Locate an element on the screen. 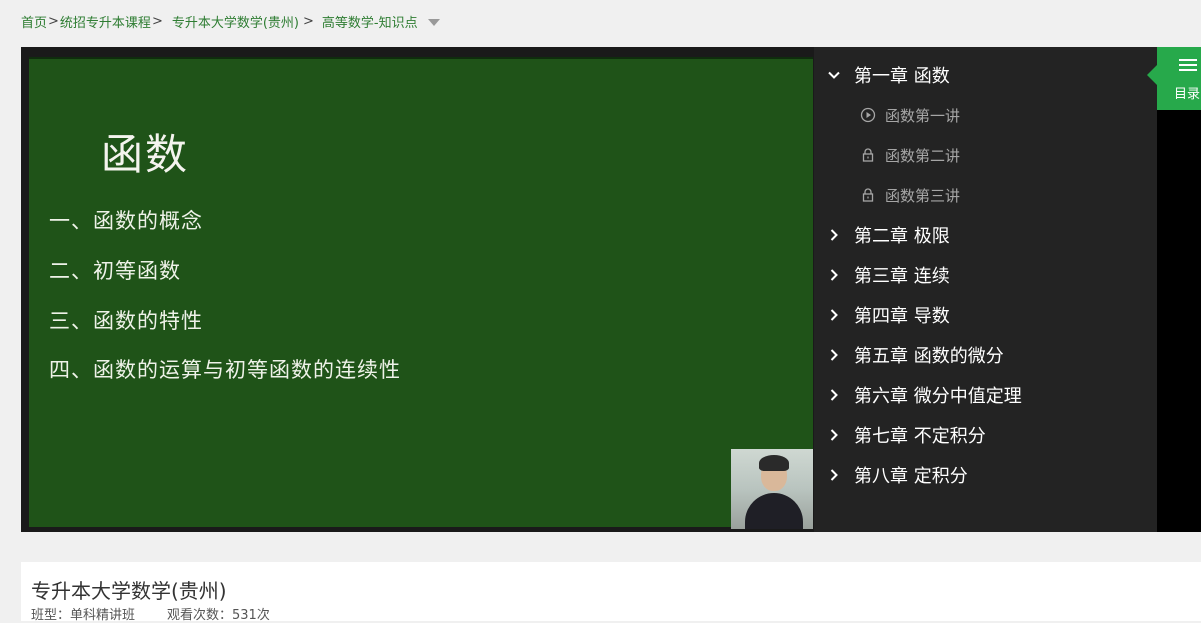  chapter-label: 第五章 函数的微分 is located at coordinates (929, 356).